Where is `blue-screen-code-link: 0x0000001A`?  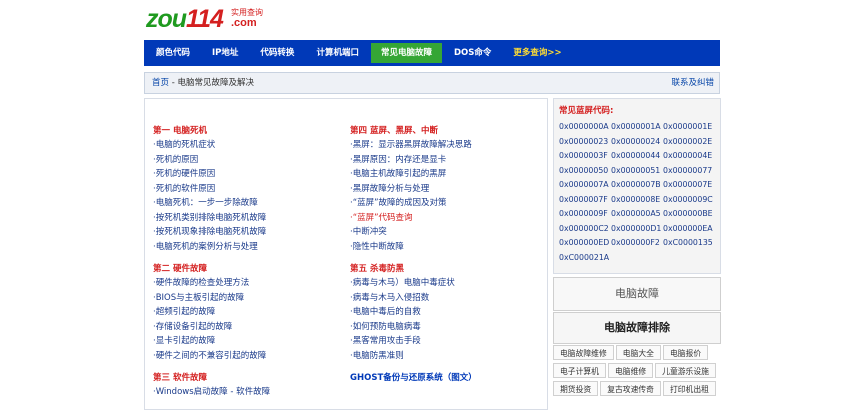 blue-screen-code-link: 0x0000001A is located at coordinates (637, 127).